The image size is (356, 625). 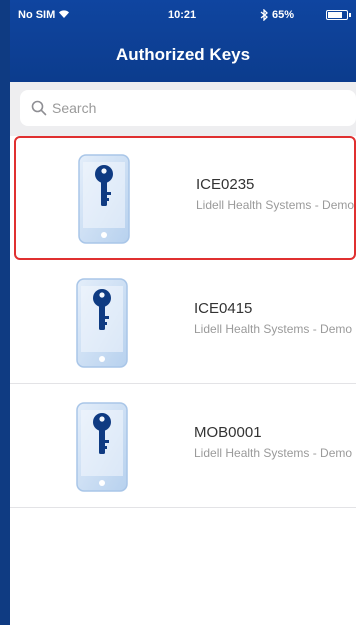 What do you see at coordinates (228, 432) in the screenshot?
I see `key-name: MOB0001` at bounding box center [228, 432].